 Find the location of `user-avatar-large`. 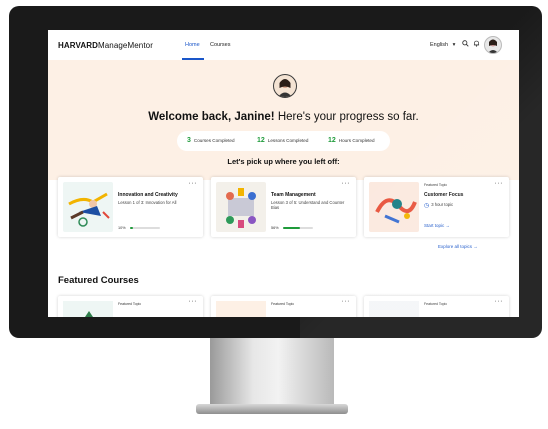

user-avatar-large is located at coordinates (285, 86).